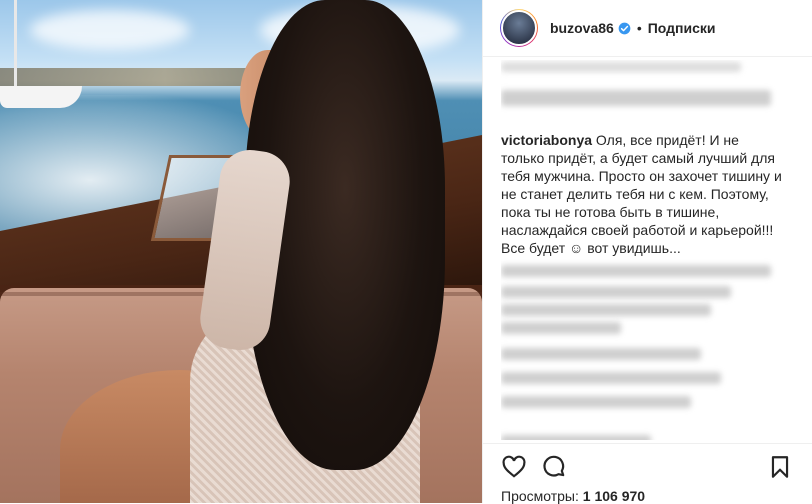 The image size is (812, 504). I want to click on views-count: Просмотры: 1 106 970, so click(573, 496).